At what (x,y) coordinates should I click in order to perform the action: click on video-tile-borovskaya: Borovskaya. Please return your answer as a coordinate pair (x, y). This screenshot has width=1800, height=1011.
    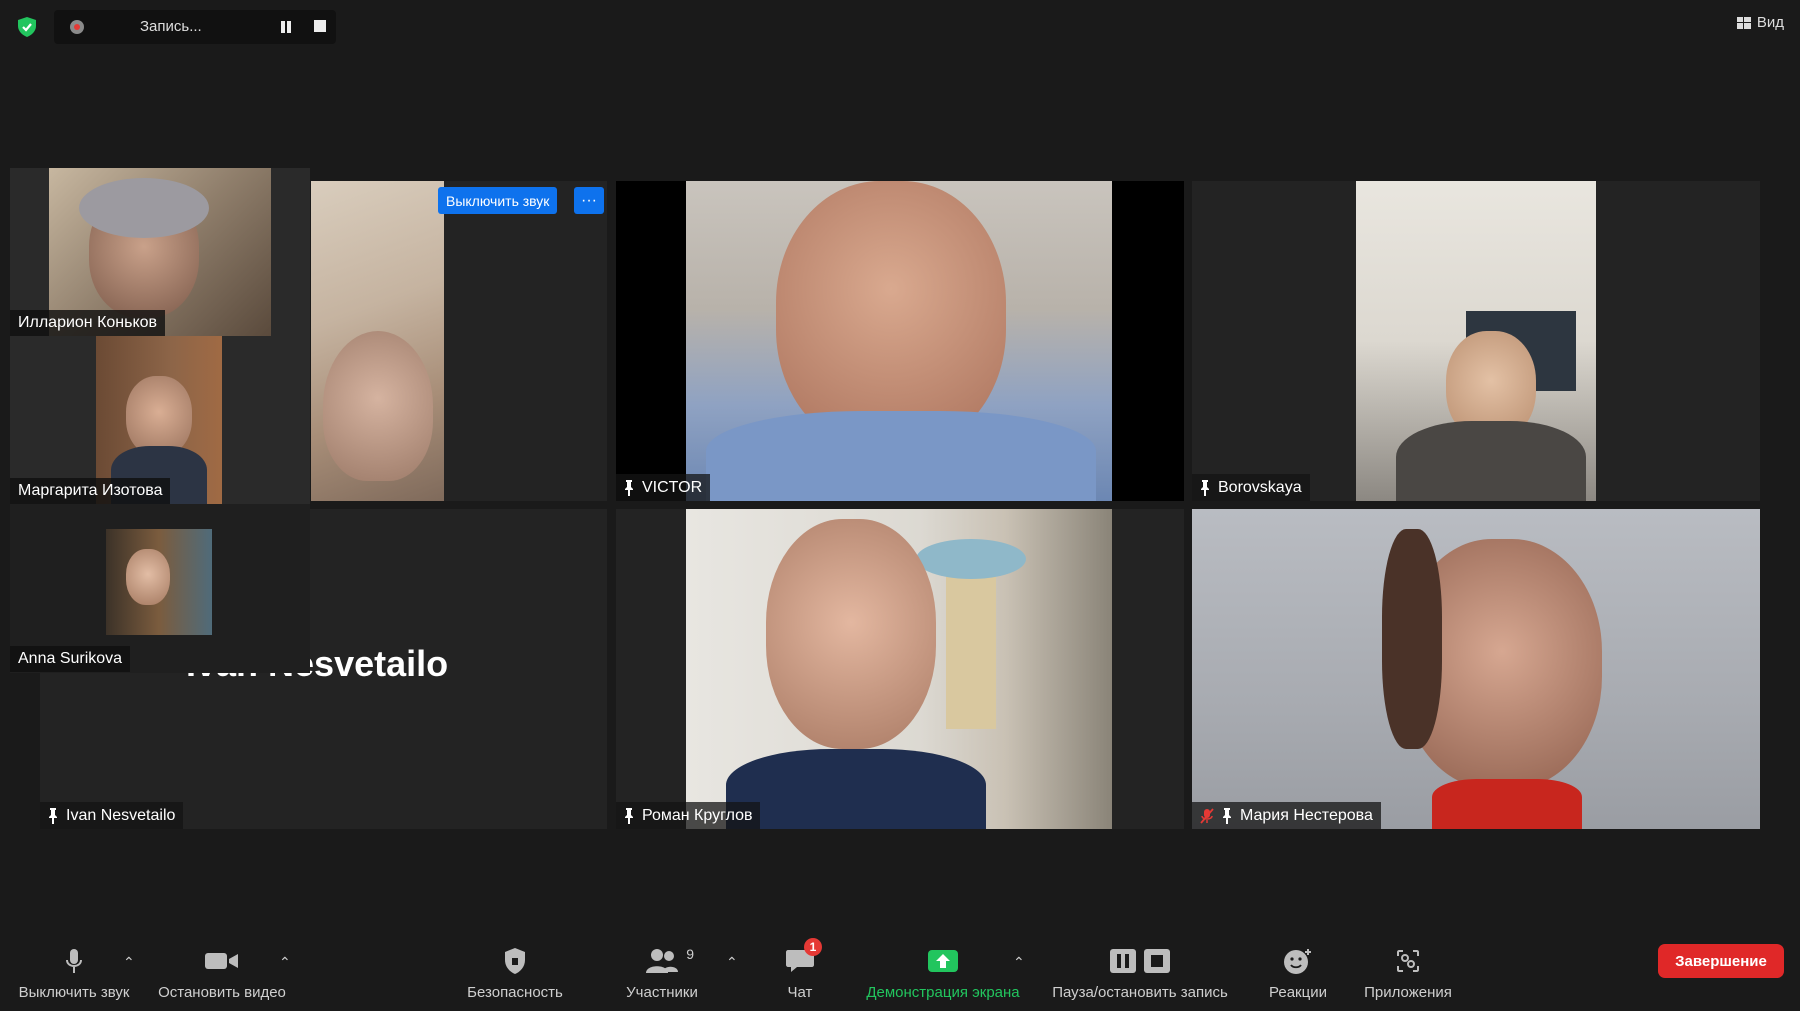
    Looking at the image, I should click on (1476, 341).